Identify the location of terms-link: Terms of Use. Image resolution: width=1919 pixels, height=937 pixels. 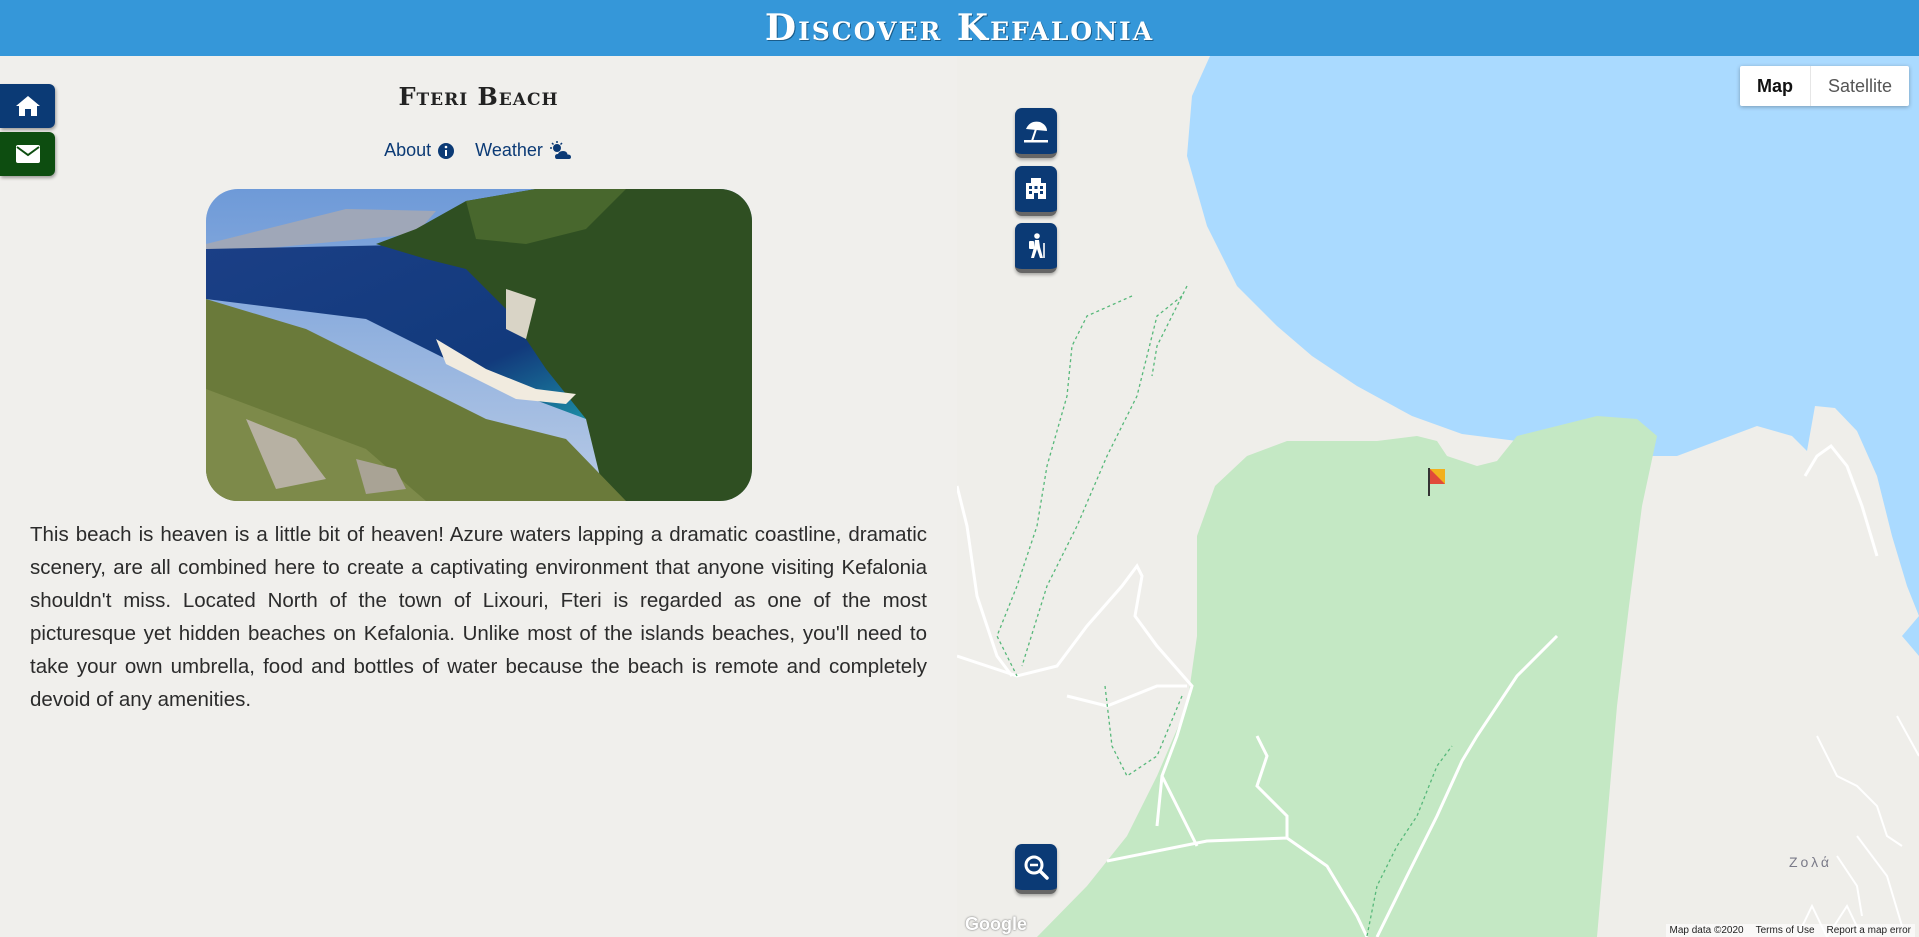
(1785, 930).